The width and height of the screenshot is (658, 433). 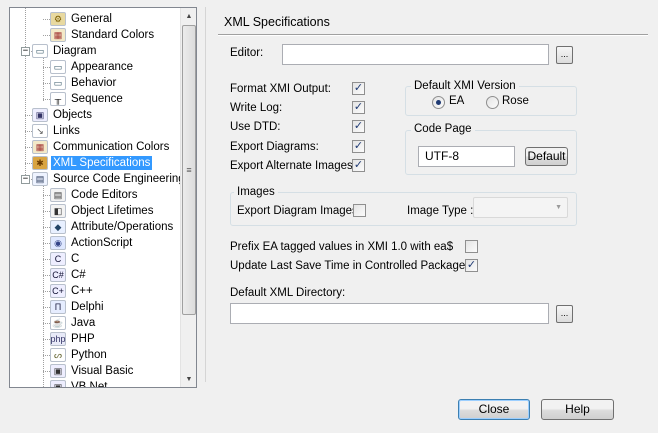 What do you see at coordinates (102, 211) in the screenshot?
I see `tree-item-object-lifetimes: ◧ Object Lifetimes` at bounding box center [102, 211].